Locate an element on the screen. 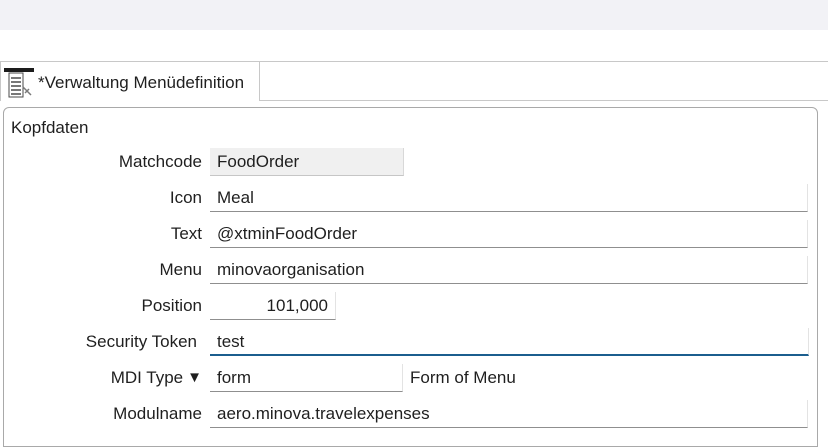  dropdown-arrow-icon: ▼ is located at coordinates (194, 378).